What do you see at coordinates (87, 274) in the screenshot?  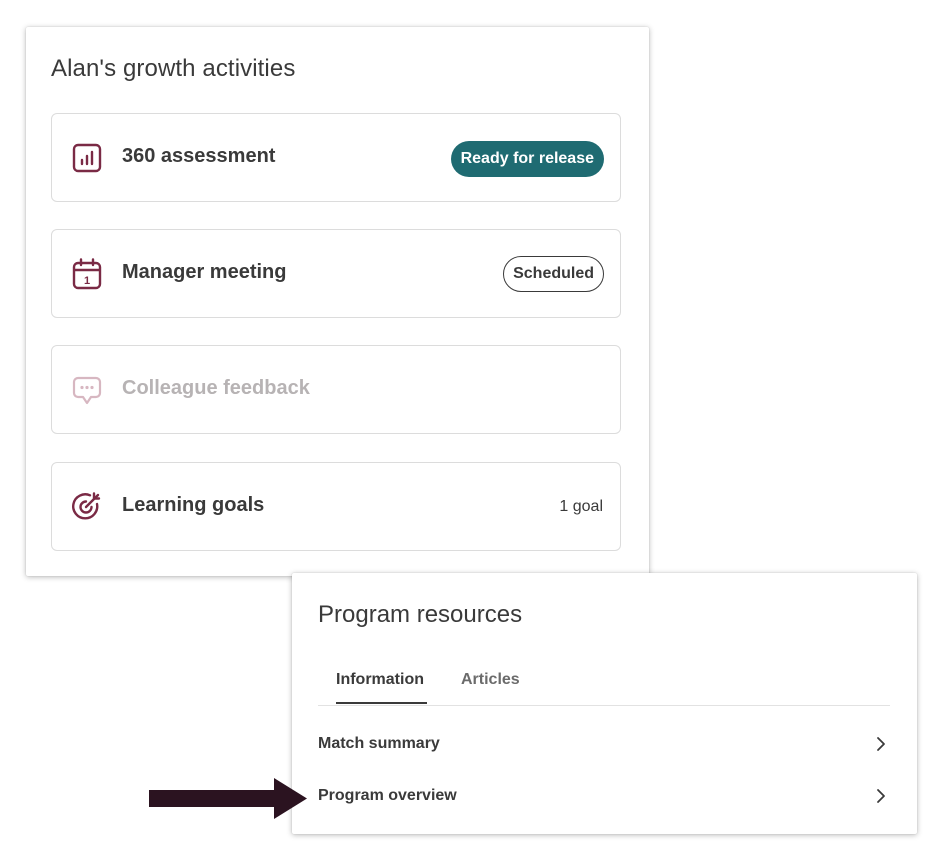 I see `calendar-icon: 1` at bounding box center [87, 274].